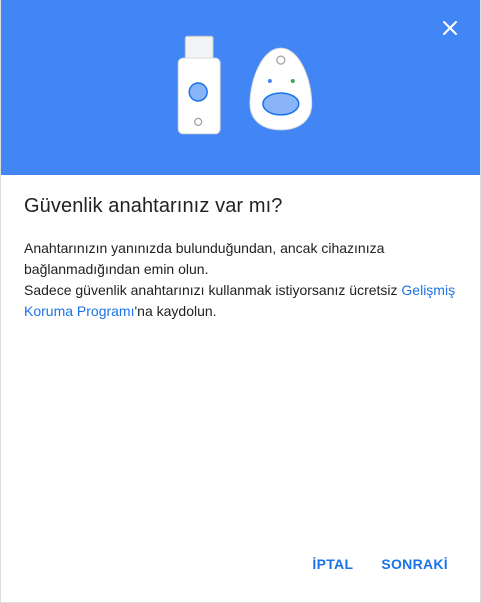 The height and width of the screenshot is (603, 481). What do you see at coordinates (245, 85) in the screenshot?
I see `security-keys-illustration` at bounding box center [245, 85].